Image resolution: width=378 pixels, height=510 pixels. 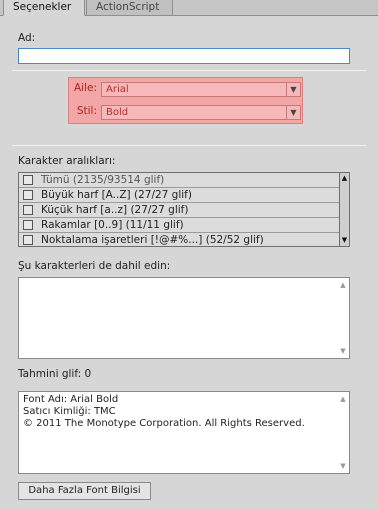 What do you see at coordinates (44, 8) in the screenshot?
I see `tab-options: Seçenekler` at bounding box center [44, 8].